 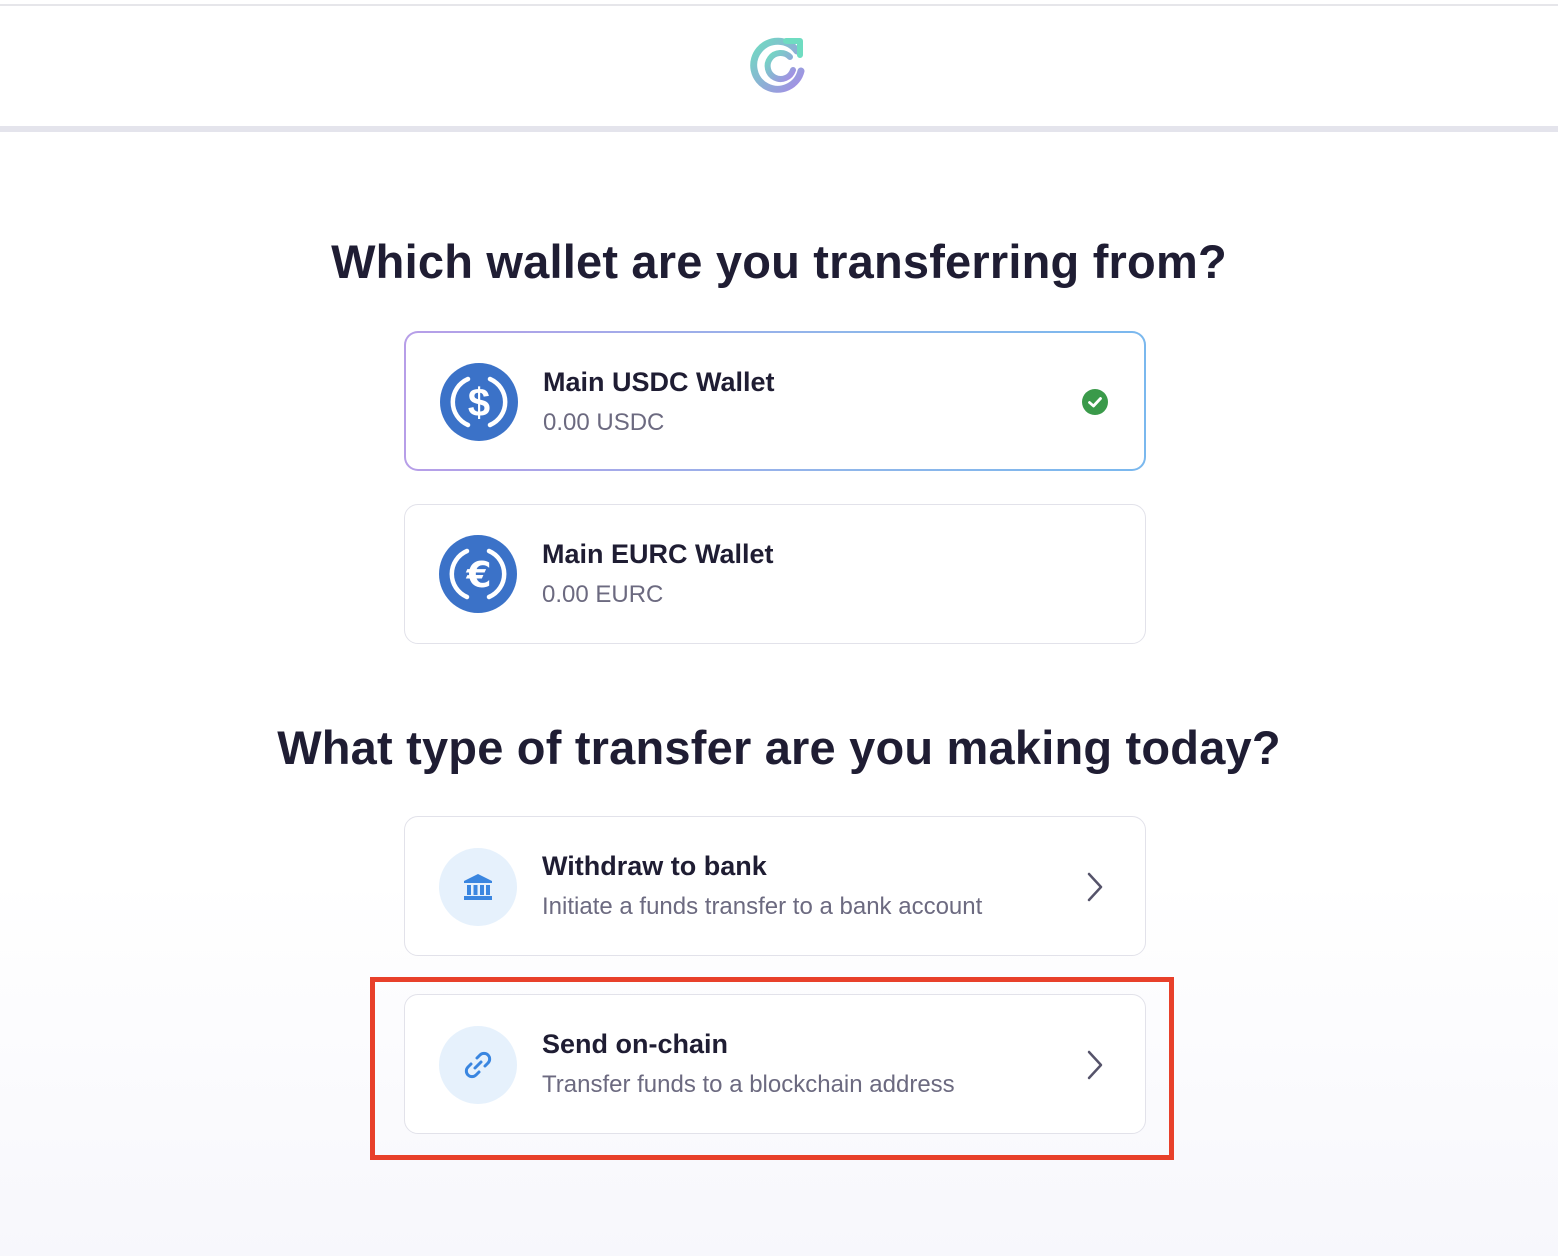 I want to click on bank-icon-badge, so click(x=478, y=887).